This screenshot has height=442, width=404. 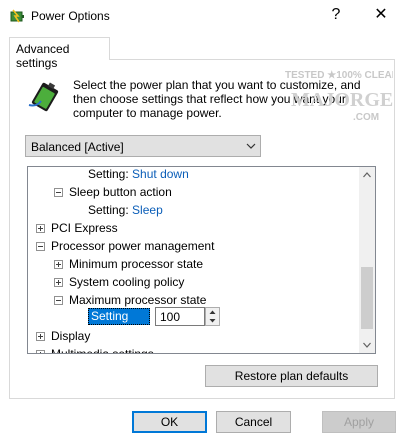 What do you see at coordinates (212, 312) in the screenshot?
I see `spin-up-icon` at bounding box center [212, 312].